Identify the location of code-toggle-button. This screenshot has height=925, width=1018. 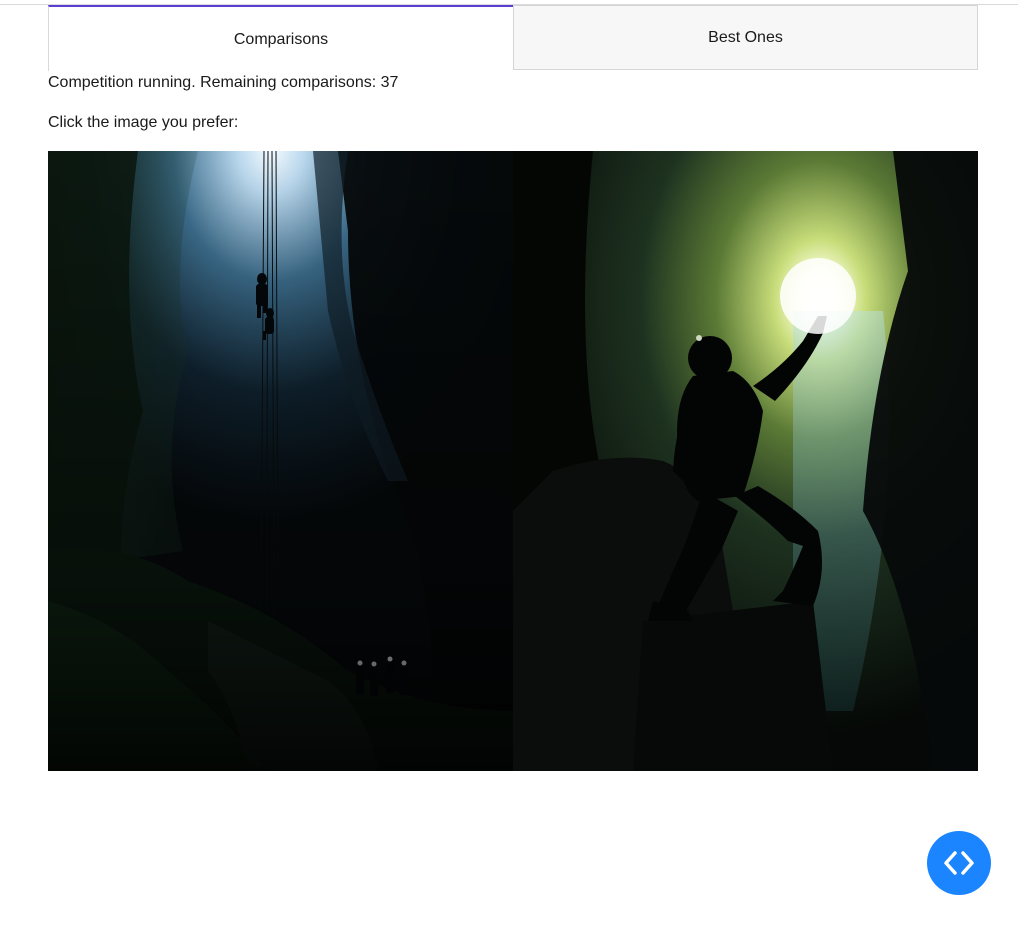
(959, 863).